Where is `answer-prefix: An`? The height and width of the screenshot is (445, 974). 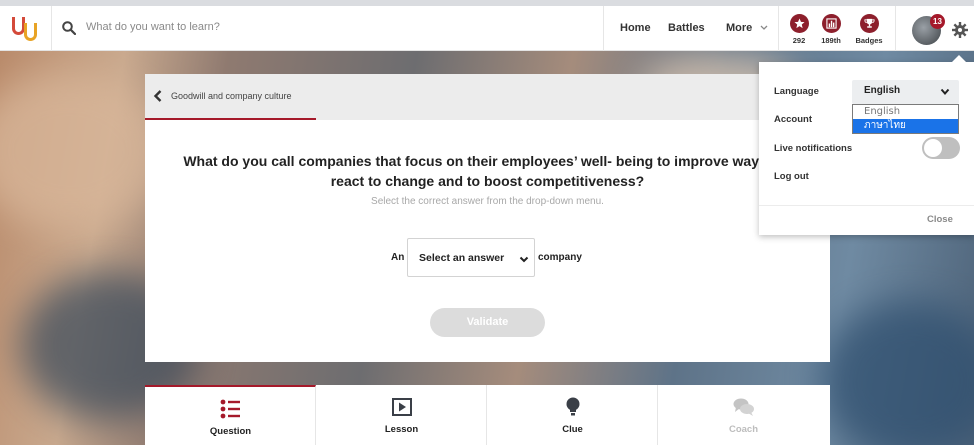
answer-prefix: An is located at coordinates (398, 257).